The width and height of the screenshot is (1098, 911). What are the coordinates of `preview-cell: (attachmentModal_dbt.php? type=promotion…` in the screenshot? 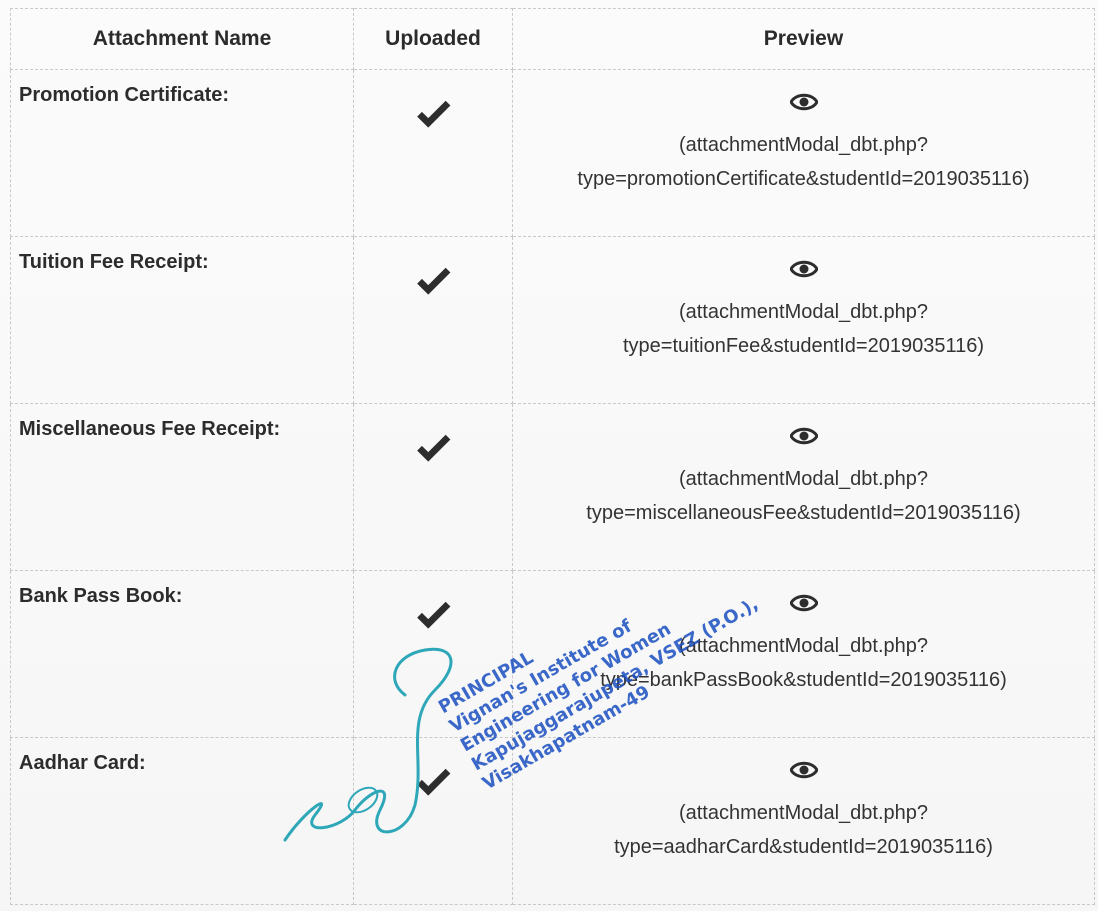 It's located at (803, 153).